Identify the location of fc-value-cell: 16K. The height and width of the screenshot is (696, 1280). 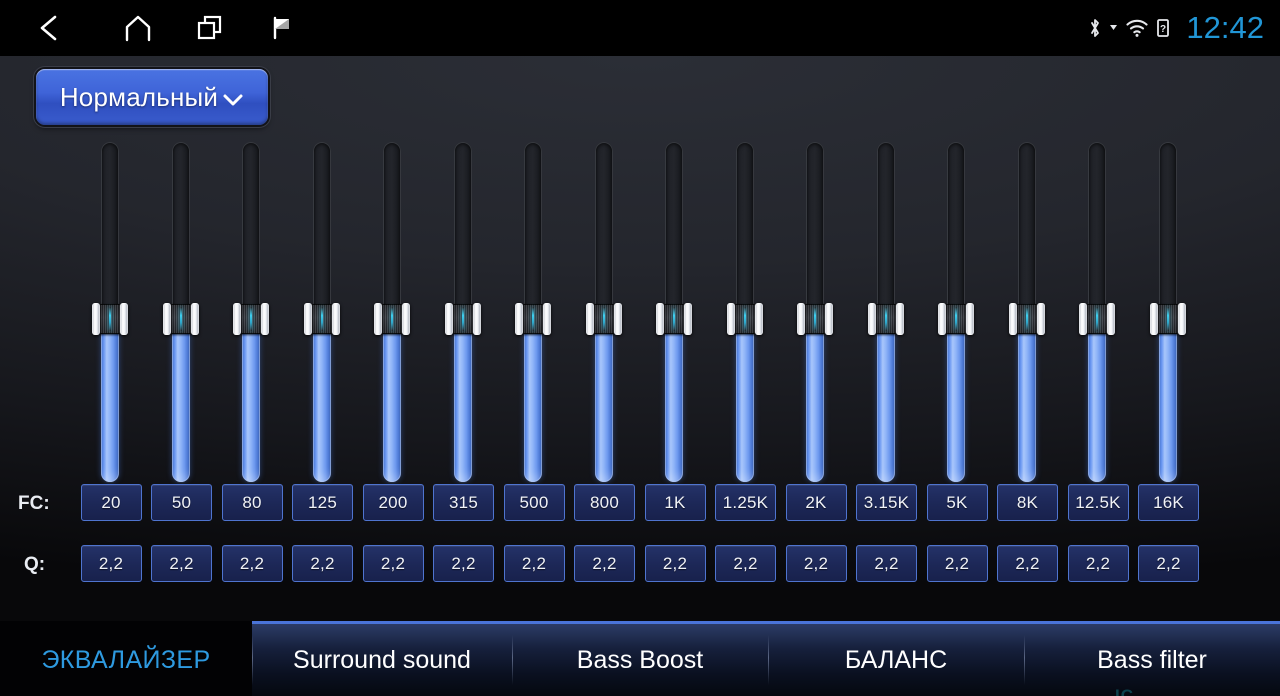
(1168, 502).